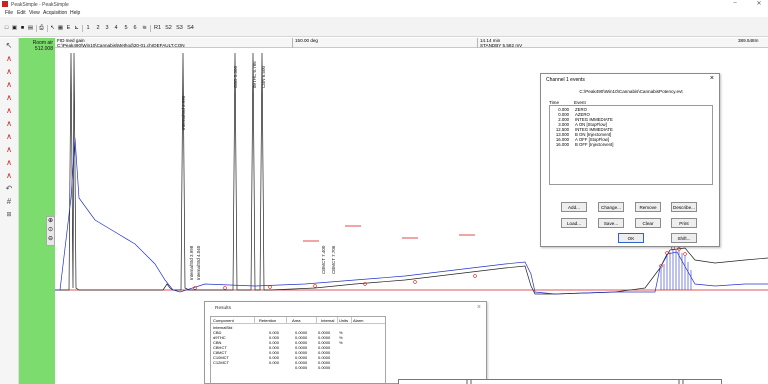  What do you see at coordinates (75, 13) in the screenshot?
I see `menu-help: Help` at bounding box center [75, 13].